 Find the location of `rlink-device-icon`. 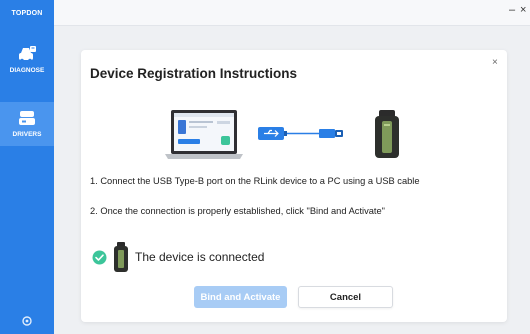

rlink-device-icon is located at coordinates (387, 134).